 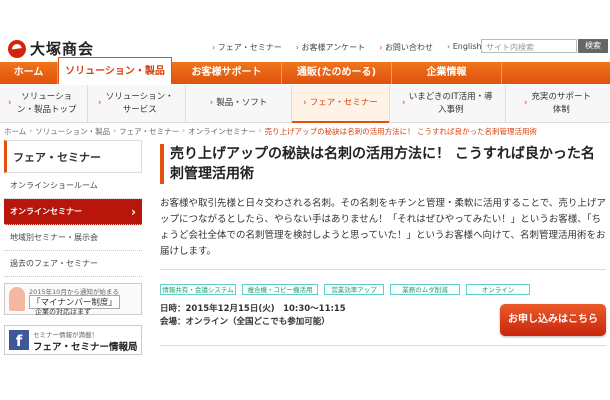 I want to click on banner-headline: フェア・セミナー情報局, so click(x=85, y=347).